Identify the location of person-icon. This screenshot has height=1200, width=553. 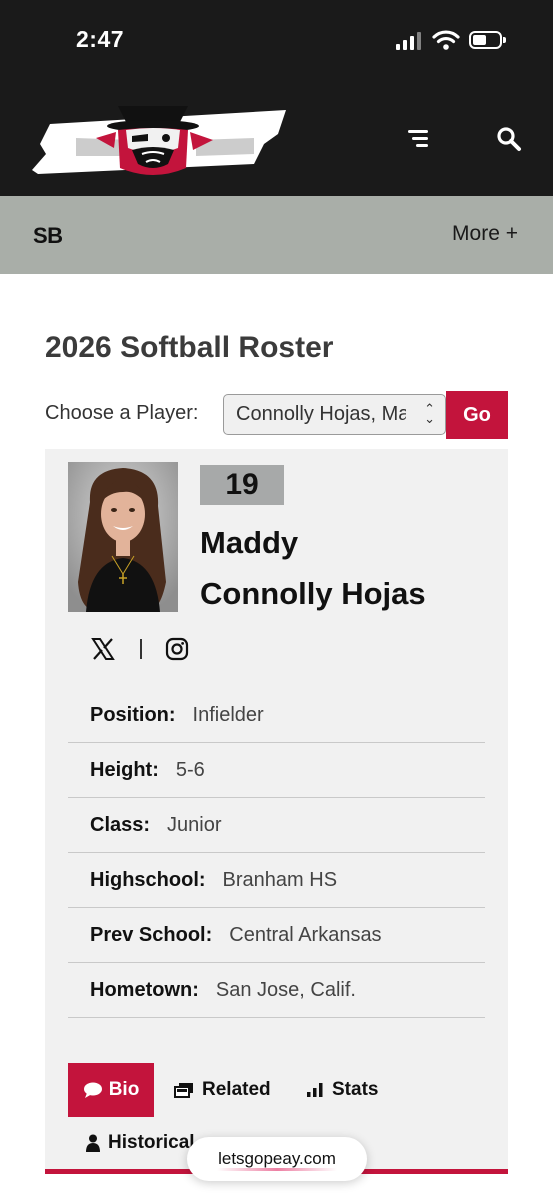
(93, 1143).